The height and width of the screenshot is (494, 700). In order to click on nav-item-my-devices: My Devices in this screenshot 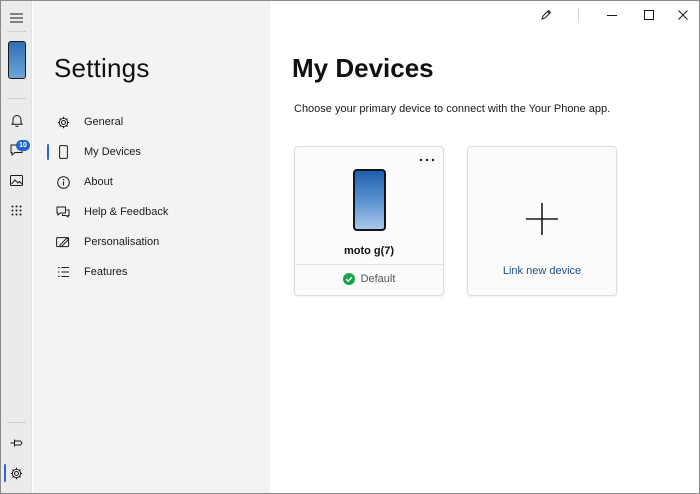, I will do `click(152, 152)`.